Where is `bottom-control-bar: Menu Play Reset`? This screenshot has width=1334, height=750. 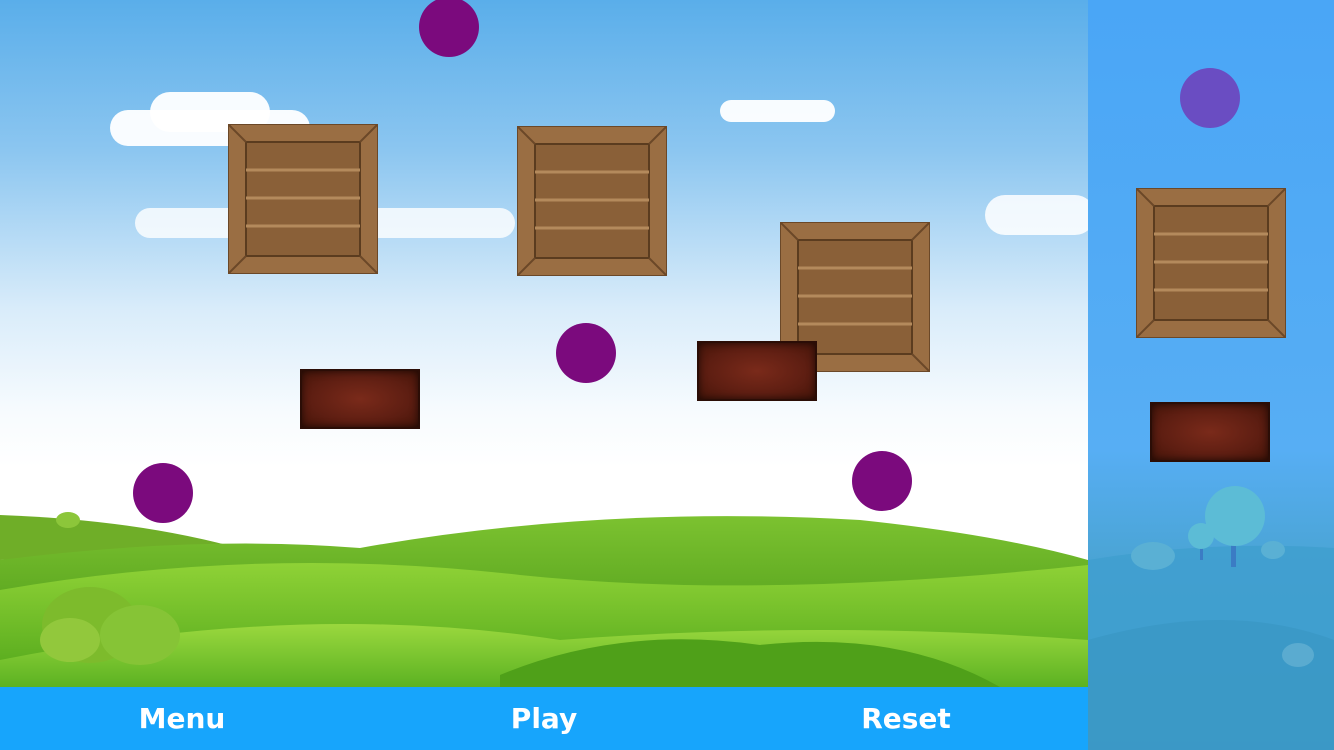
bottom-control-bar: Menu Play Reset is located at coordinates (544, 718).